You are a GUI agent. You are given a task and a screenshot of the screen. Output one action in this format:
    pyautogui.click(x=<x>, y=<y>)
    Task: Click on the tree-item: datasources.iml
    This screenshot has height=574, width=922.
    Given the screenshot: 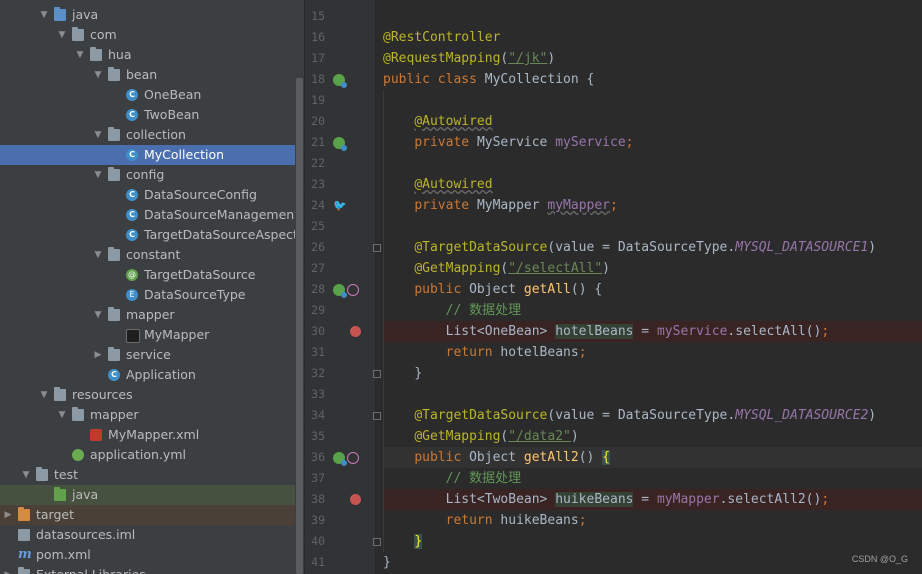 What is the action you would take?
    pyautogui.click(x=147, y=535)
    